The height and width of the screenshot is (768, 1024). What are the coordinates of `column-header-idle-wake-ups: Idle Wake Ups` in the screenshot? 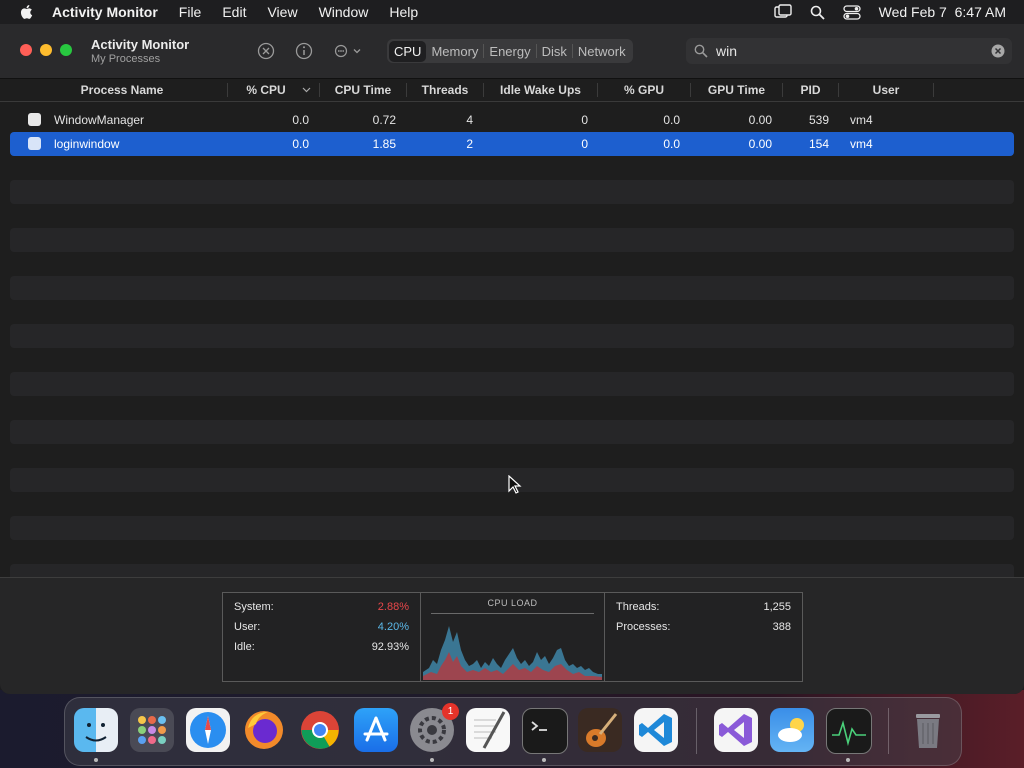 It's located at (540, 90).